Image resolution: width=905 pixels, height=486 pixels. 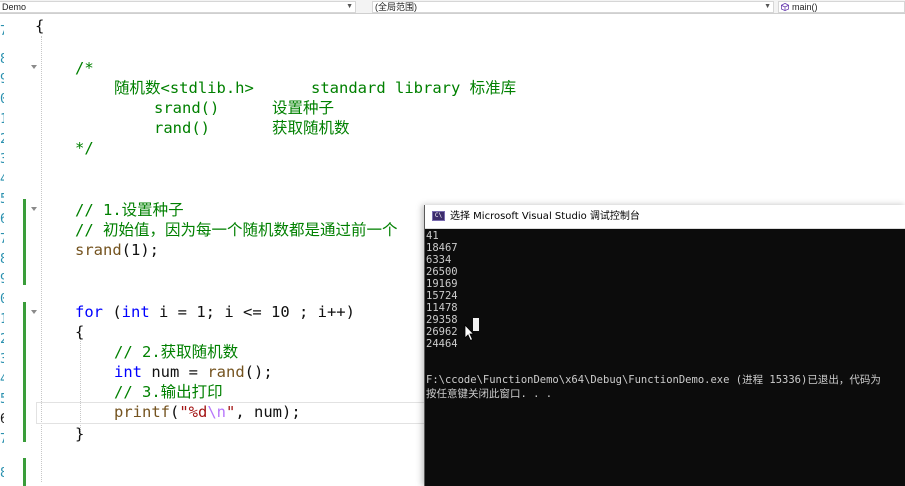 What do you see at coordinates (442, 344) in the screenshot?
I see `console-output-line: 24464` at bounding box center [442, 344].